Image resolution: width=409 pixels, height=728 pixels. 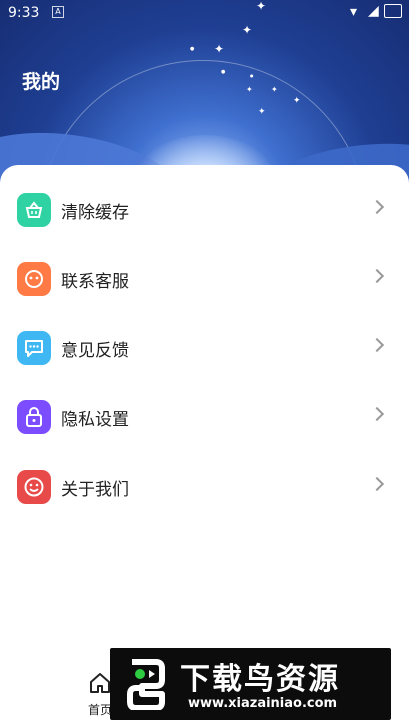 I want to click on menu-item-feedback: 意见反馈, so click(x=204, y=348).